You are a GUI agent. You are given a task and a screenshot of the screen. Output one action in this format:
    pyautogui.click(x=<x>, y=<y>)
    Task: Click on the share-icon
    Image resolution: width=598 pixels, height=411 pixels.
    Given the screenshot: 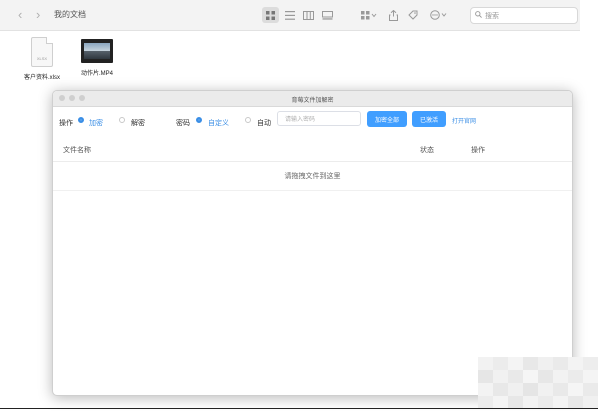 What is the action you would take?
    pyautogui.click(x=393, y=15)
    